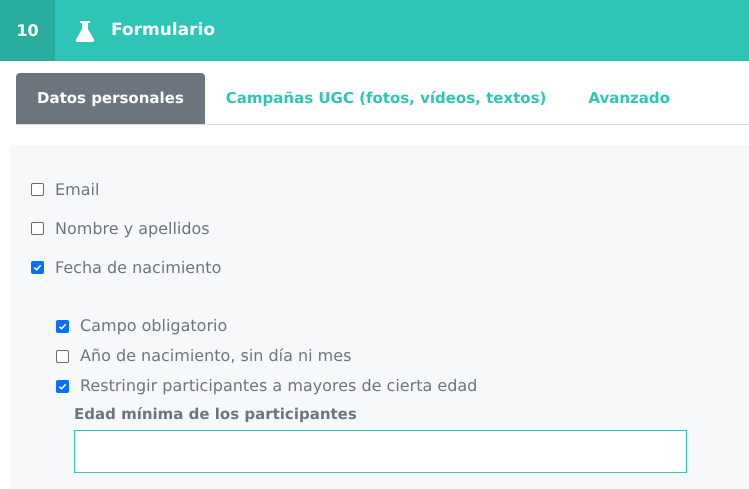  Describe the element at coordinates (27, 30) in the screenshot. I see `step-number: 10` at that location.